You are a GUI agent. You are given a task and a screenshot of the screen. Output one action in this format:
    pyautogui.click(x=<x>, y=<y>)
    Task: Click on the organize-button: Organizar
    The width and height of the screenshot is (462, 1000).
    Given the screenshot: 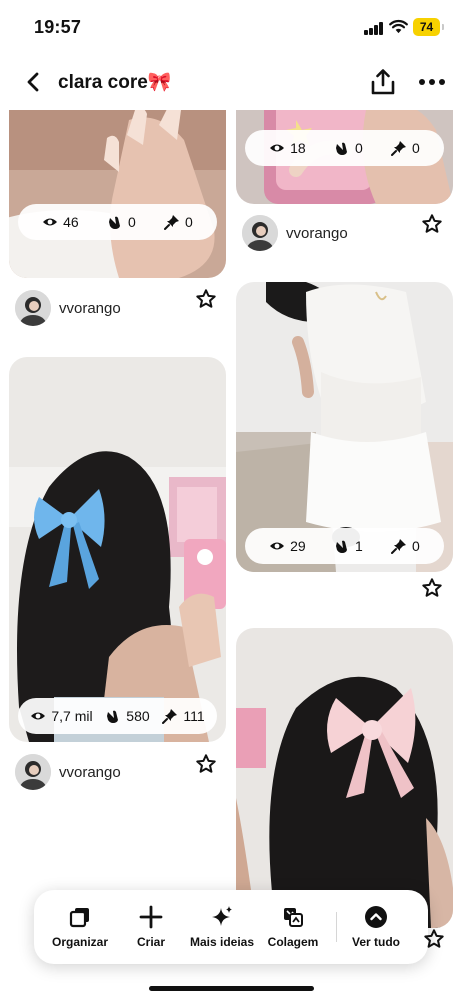 What is the action you would take?
    pyautogui.click(x=80, y=927)
    